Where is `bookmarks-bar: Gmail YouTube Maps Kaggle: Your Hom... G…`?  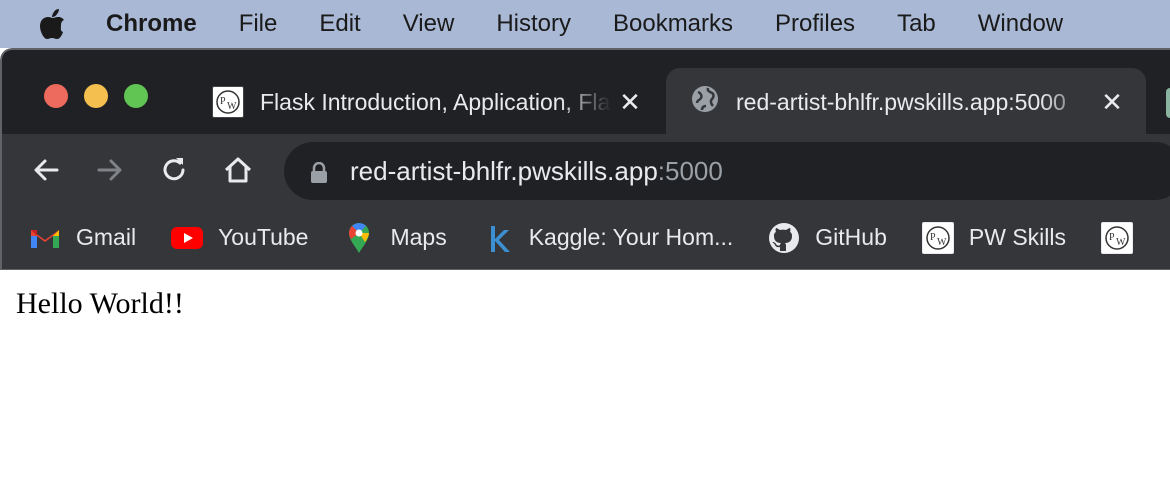
bookmarks-bar: Gmail YouTube Maps Kaggle: Your Hom... G… is located at coordinates (585, 238).